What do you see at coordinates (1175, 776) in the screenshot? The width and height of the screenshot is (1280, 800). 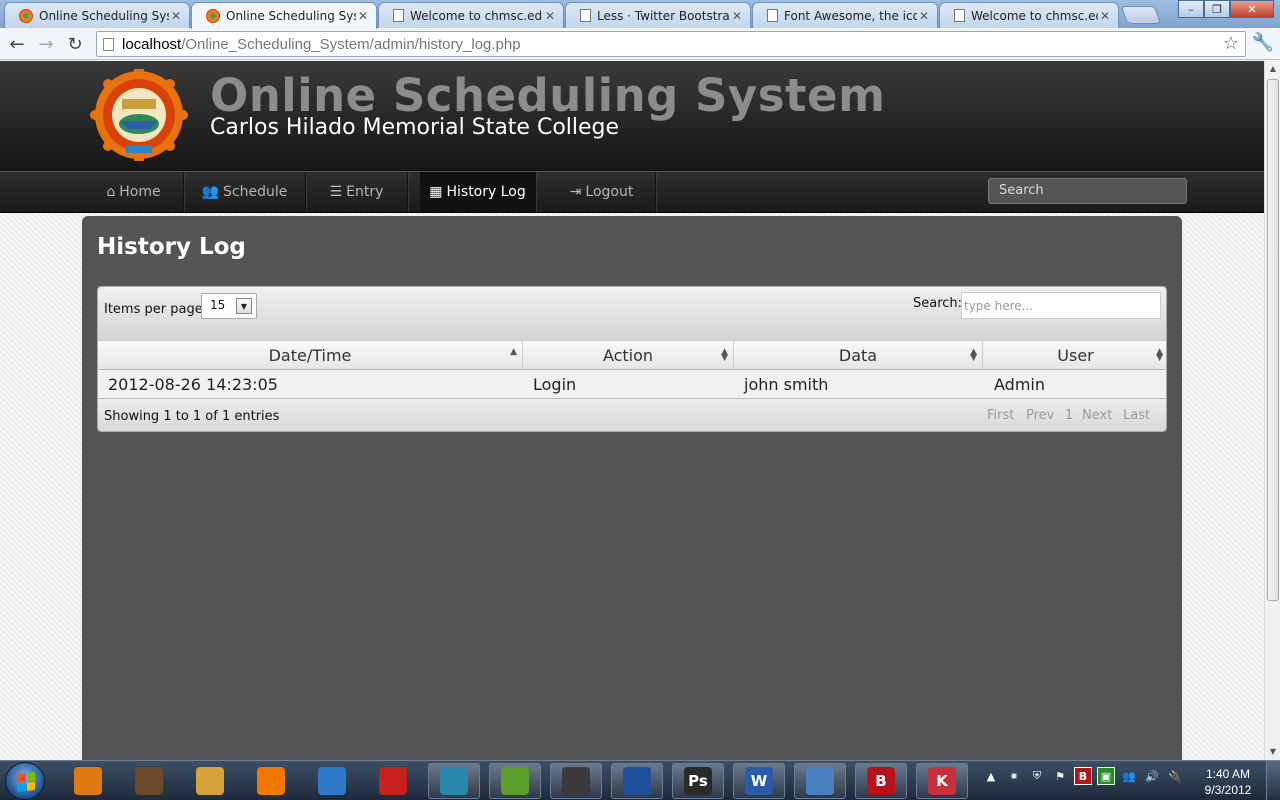 I see `power-plug-icon: 🔌` at bounding box center [1175, 776].